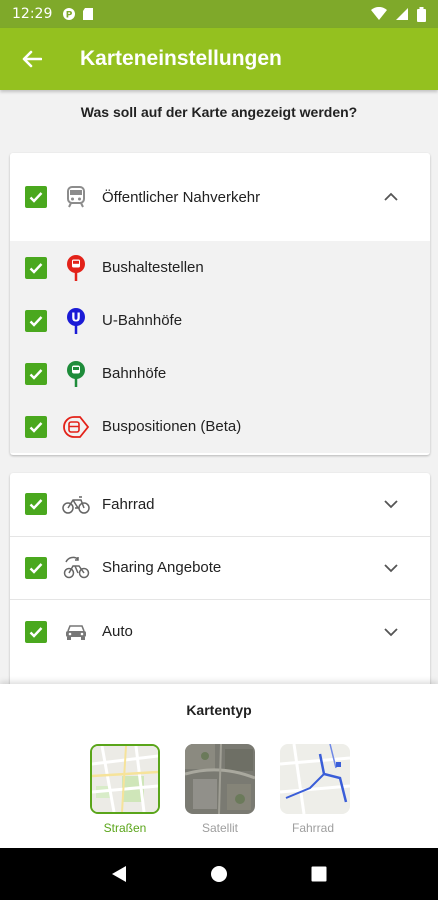 The width and height of the screenshot is (438, 900). I want to click on bus-stops-row: Bushaltestellen, so click(220, 267).